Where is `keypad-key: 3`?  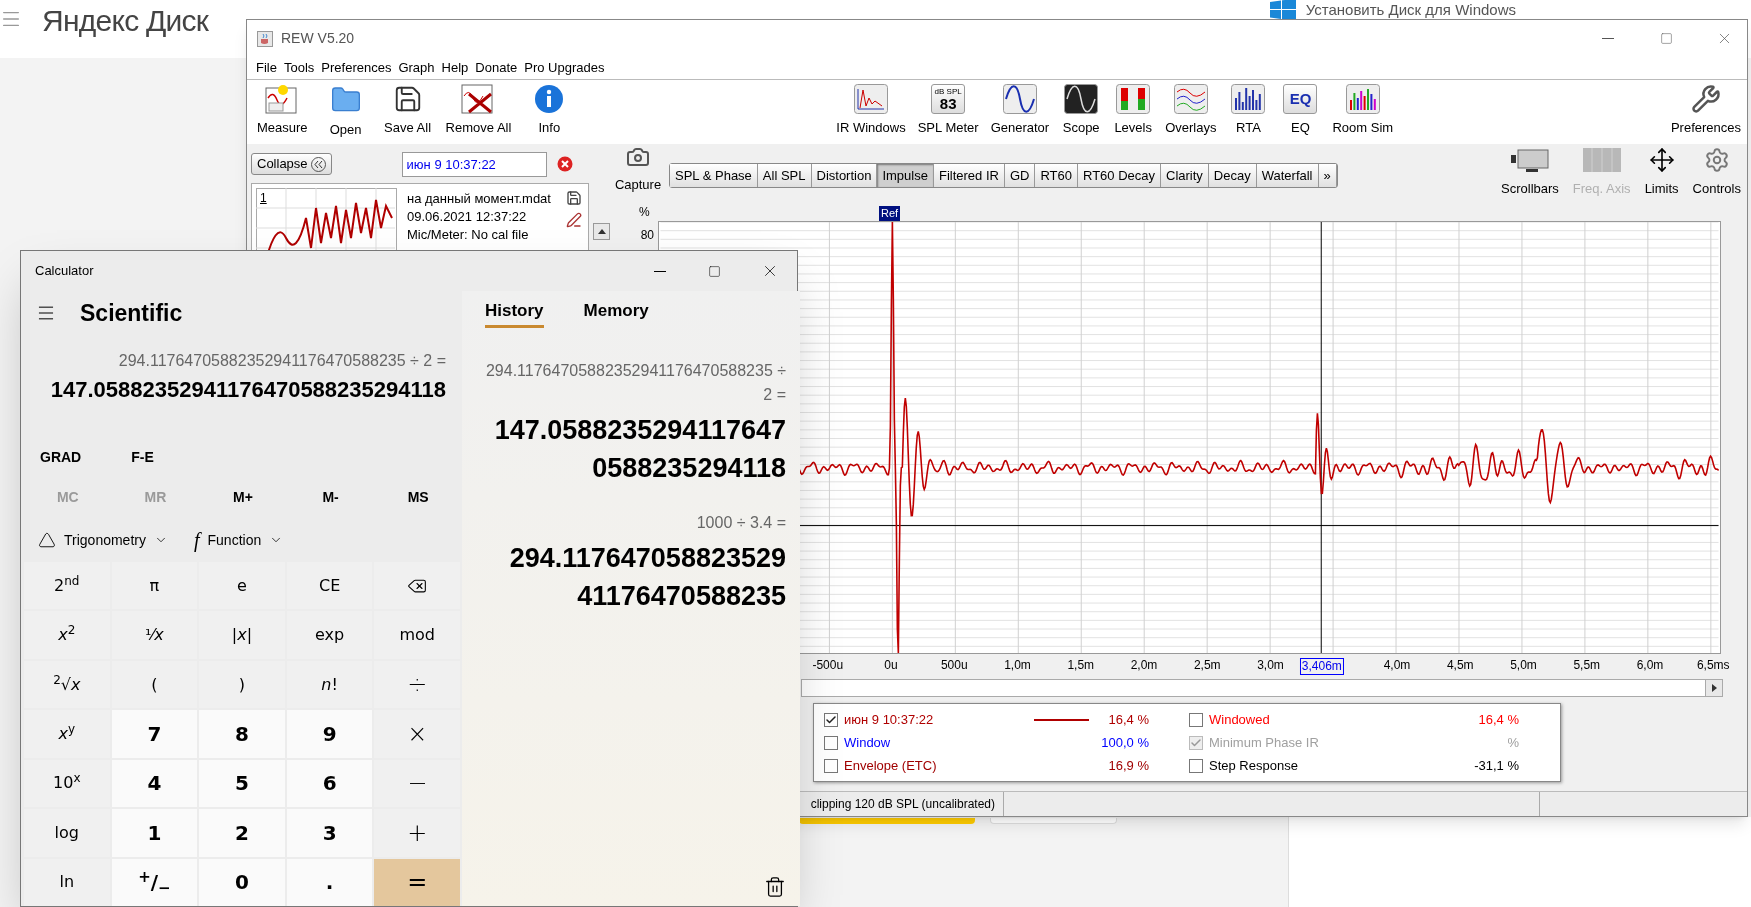
keypad-key: 3 is located at coordinates (329, 833).